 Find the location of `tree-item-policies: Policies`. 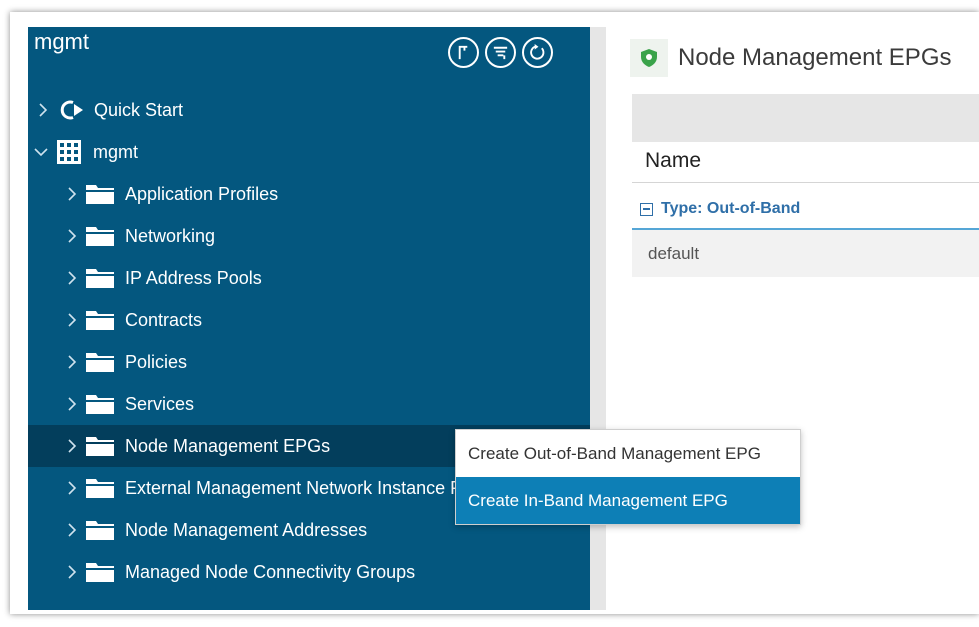

tree-item-policies: Policies is located at coordinates (309, 362).